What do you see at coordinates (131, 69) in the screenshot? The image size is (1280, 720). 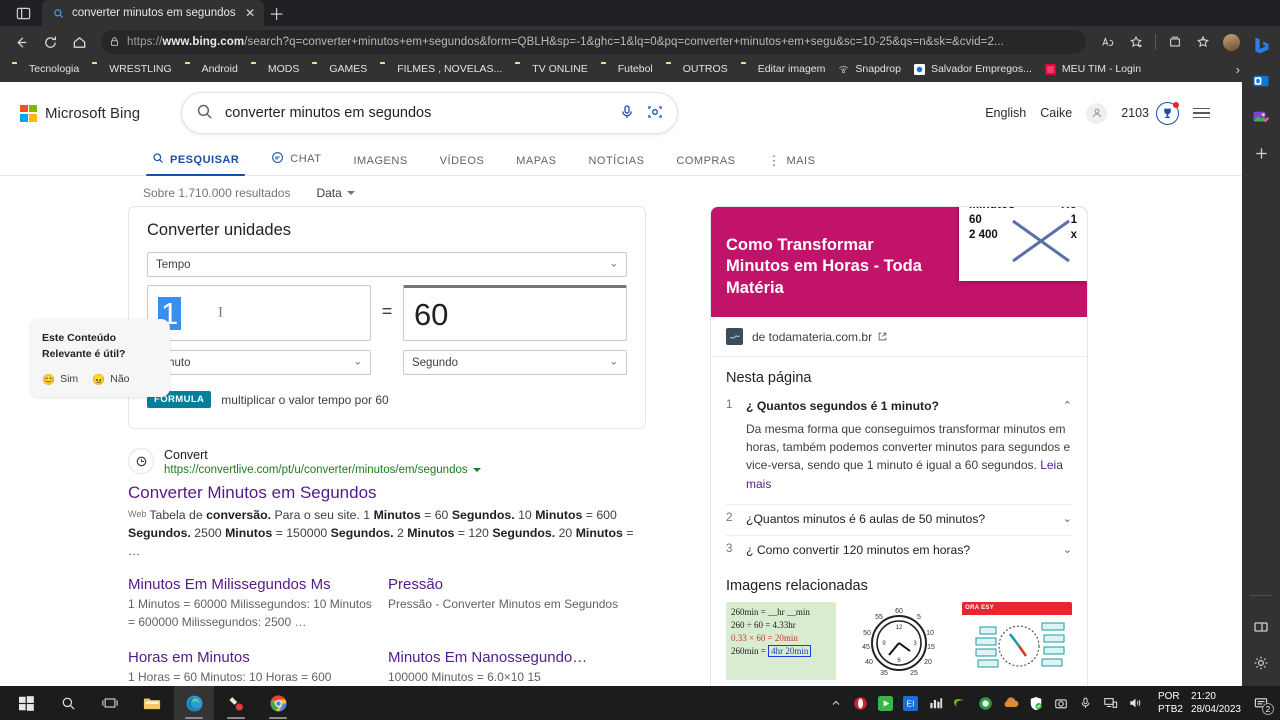 I see `bookmark-item: WRESTLING` at bounding box center [131, 69].